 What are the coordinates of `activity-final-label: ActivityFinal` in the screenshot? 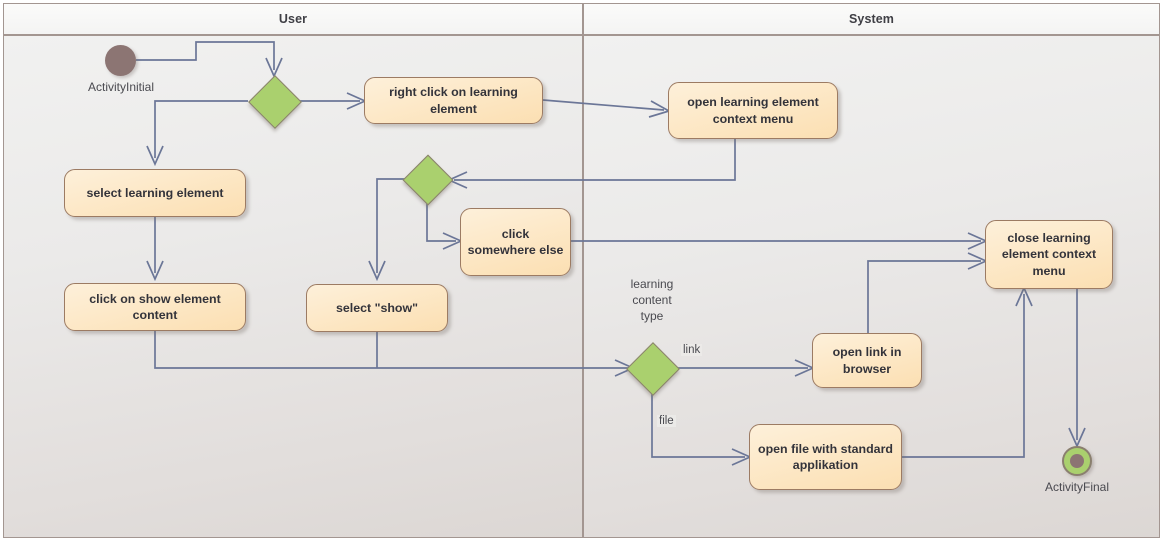 It's located at (1076, 487).